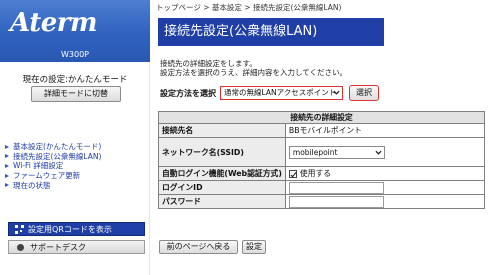  I want to click on table-row: ネットワーク名(SSID) mobilepoint, so click(322, 152).